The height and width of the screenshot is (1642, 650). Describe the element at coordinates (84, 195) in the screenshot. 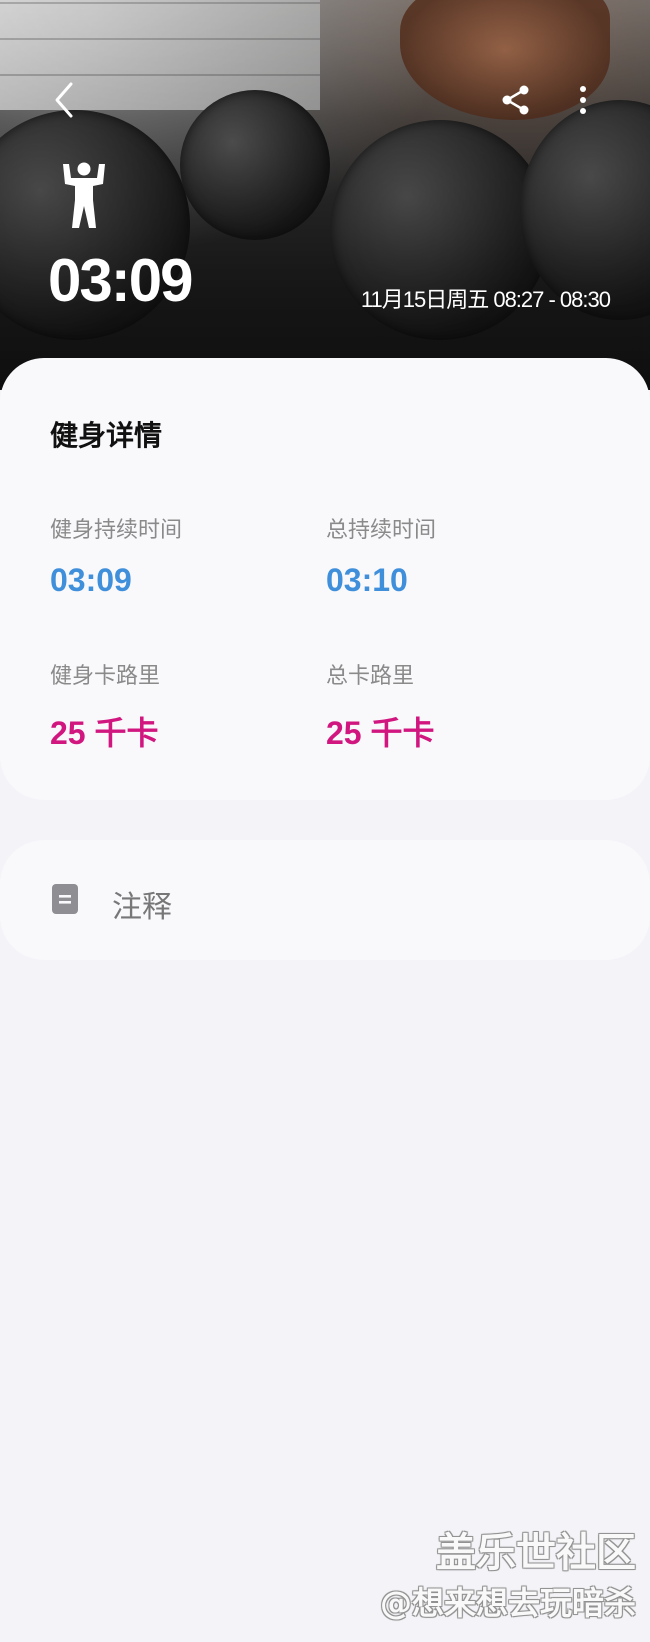

I see `weightlifting-person-icon` at that location.